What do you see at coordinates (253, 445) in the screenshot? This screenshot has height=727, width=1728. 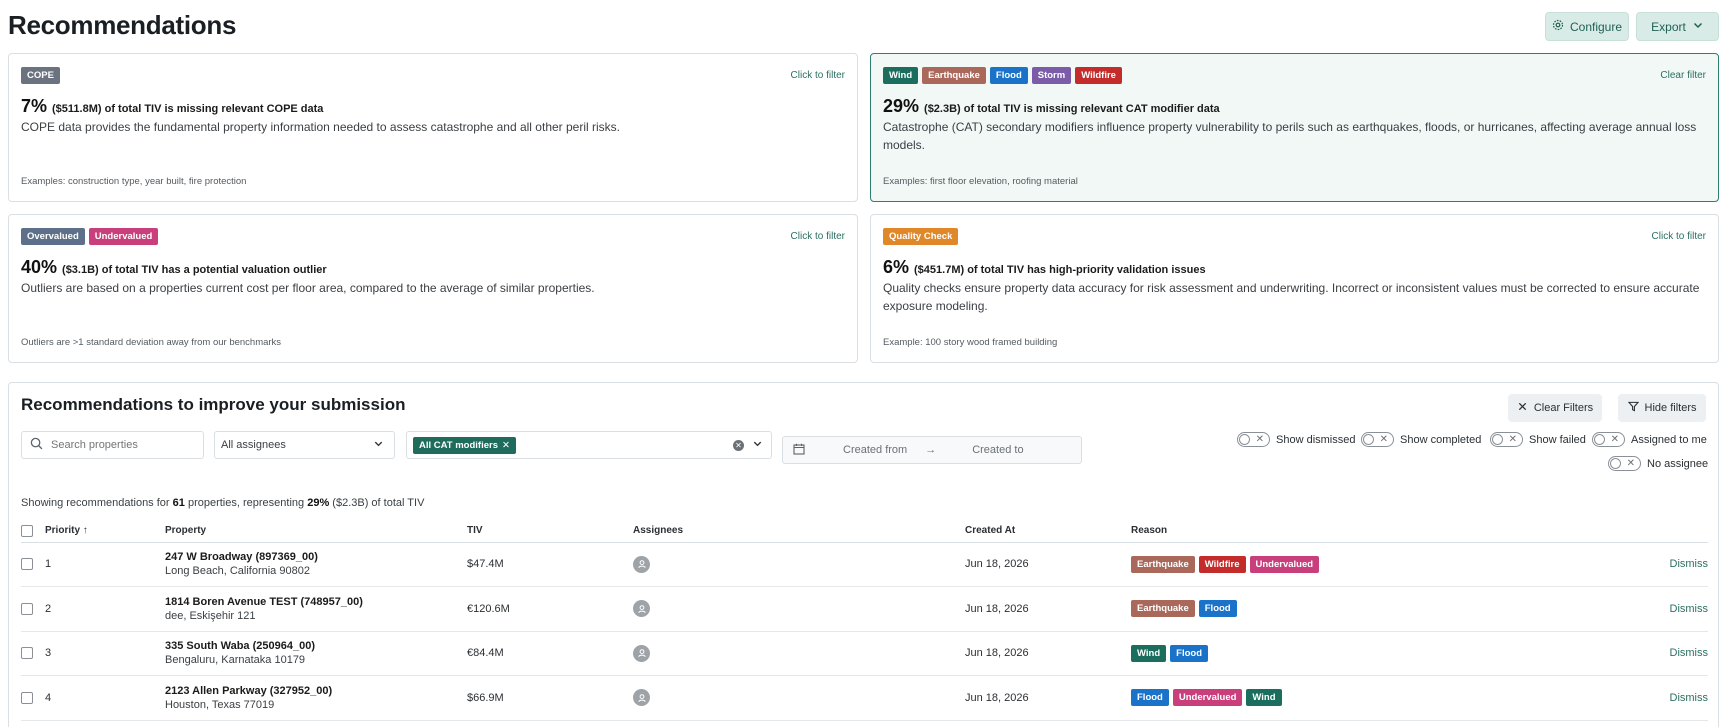 I see `assignees-value: All assignees` at bounding box center [253, 445].